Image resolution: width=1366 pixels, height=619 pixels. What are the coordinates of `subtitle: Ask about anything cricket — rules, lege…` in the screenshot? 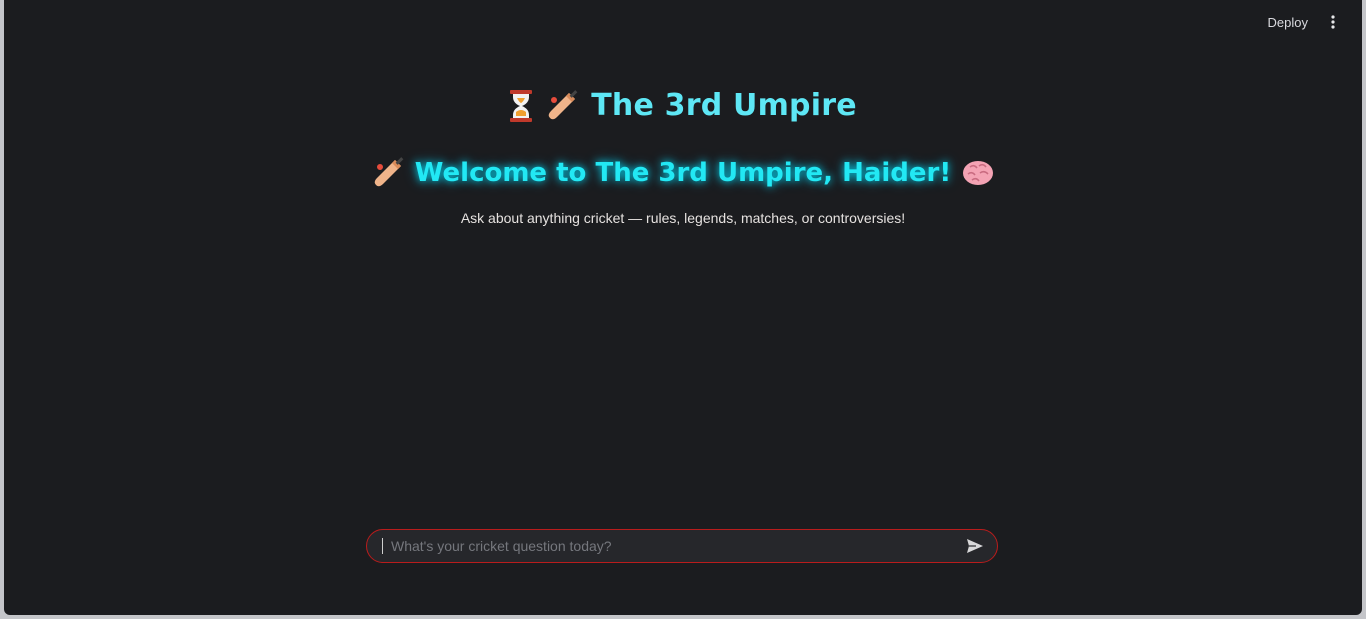 It's located at (683, 218).